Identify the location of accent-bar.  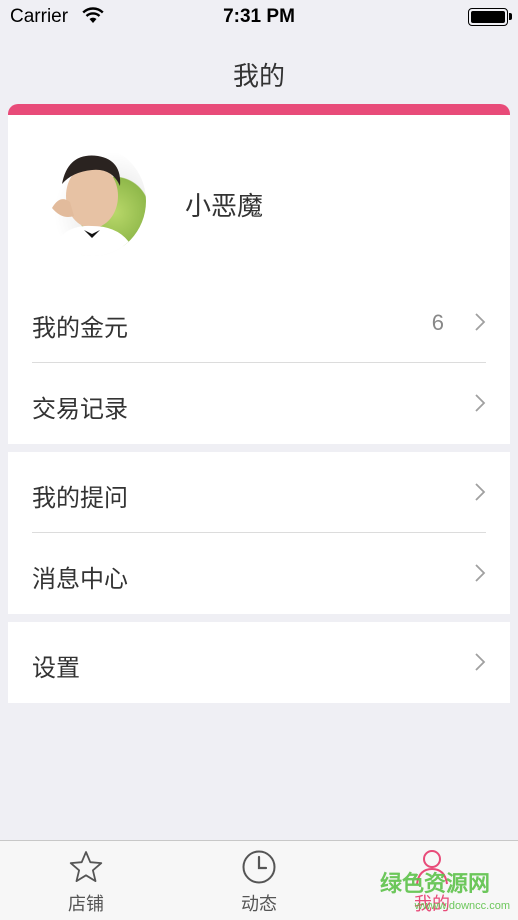
(259, 109).